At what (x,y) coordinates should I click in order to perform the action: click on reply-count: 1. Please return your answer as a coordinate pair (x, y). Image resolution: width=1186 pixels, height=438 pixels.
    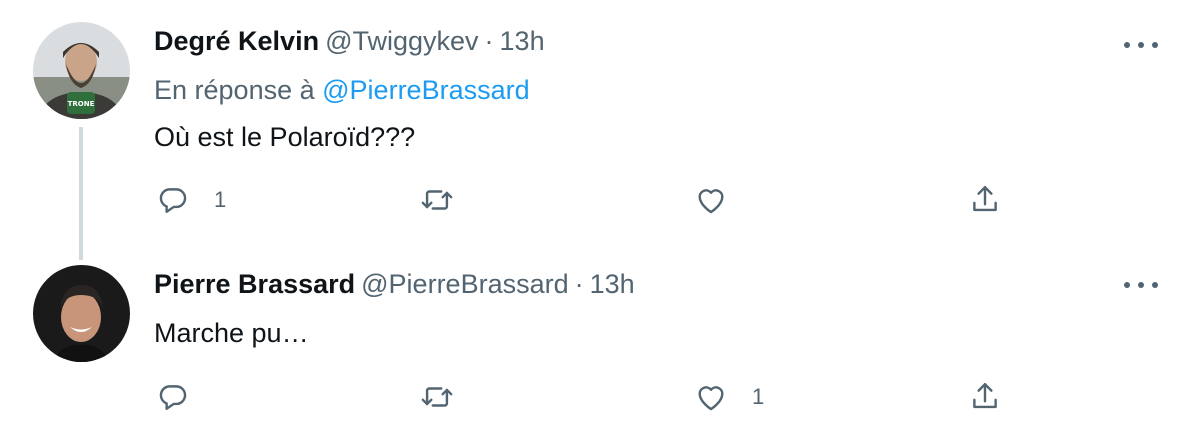
    Looking at the image, I should click on (220, 199).